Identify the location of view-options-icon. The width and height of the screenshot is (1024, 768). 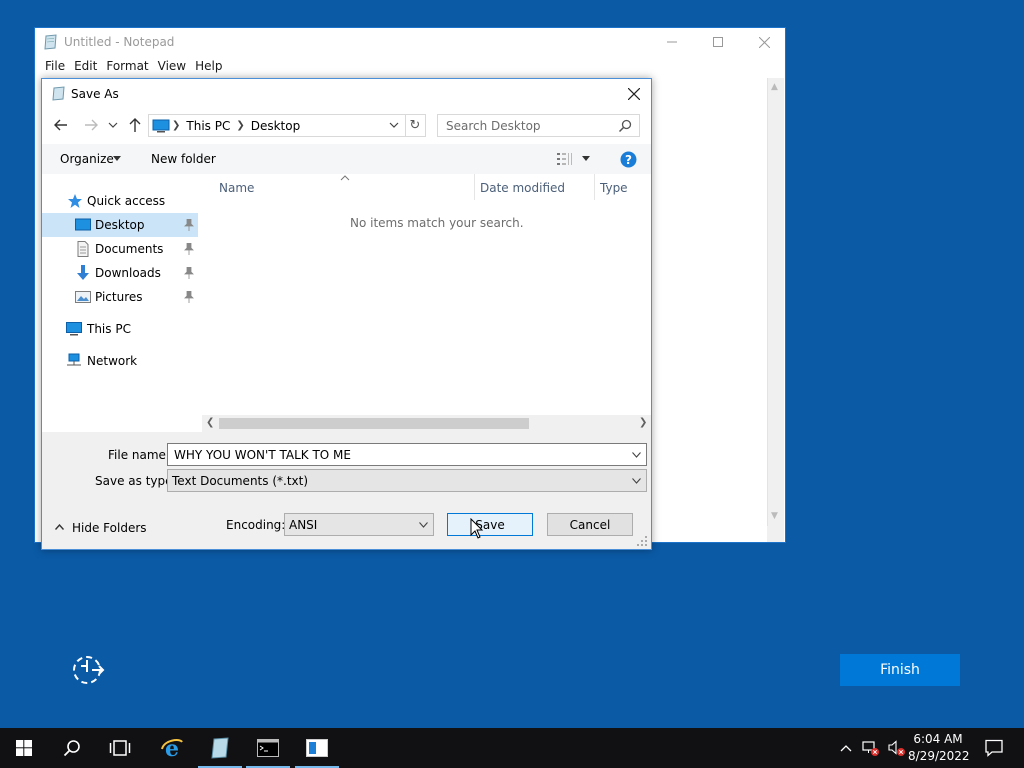
(565, 159).